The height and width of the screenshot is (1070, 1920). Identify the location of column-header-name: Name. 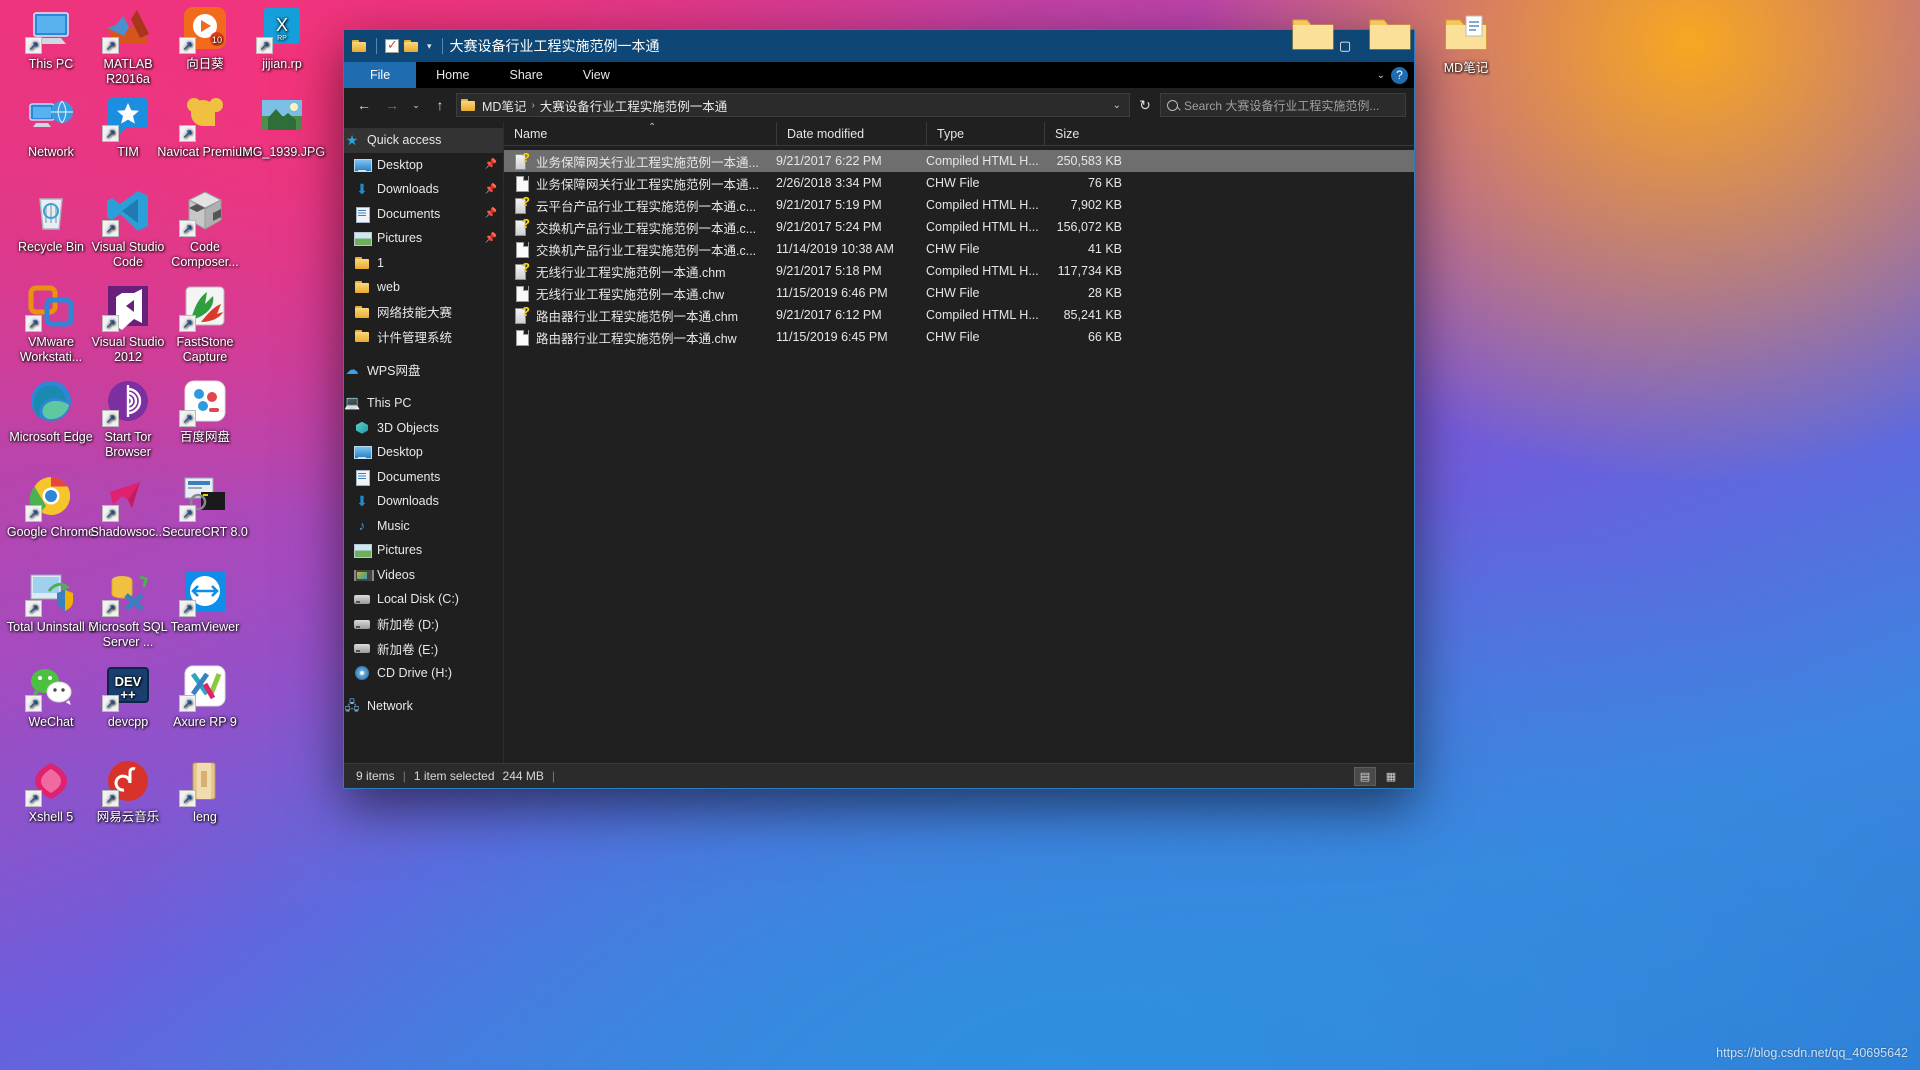
(640, 134).